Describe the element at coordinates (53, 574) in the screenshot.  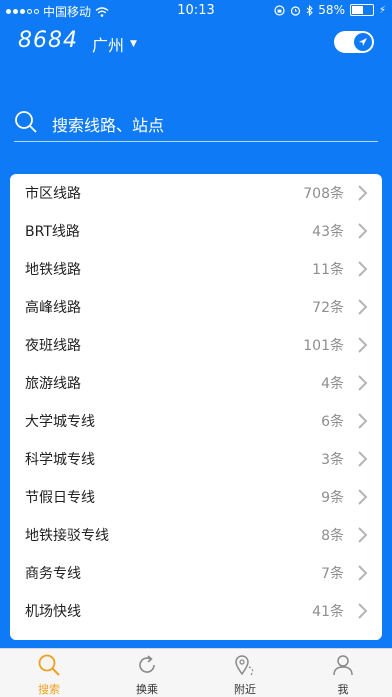
I see `route-category-label: 商务专线` at that location.